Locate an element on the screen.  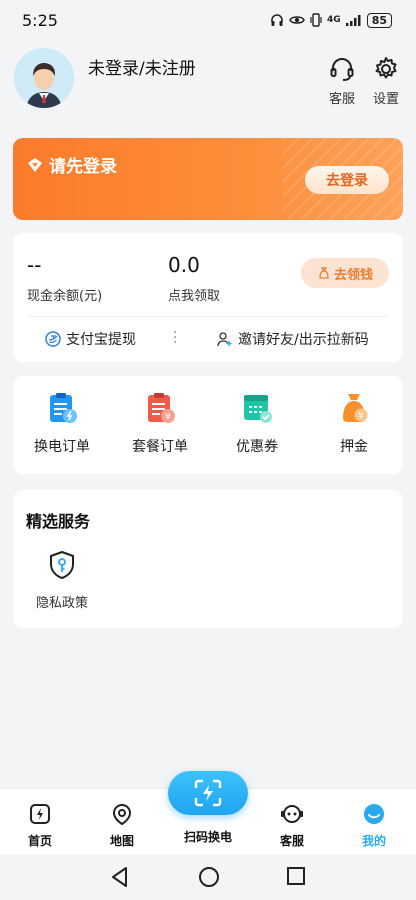
claim-money-button: 去领钱 is located at coordinates (345, 273).